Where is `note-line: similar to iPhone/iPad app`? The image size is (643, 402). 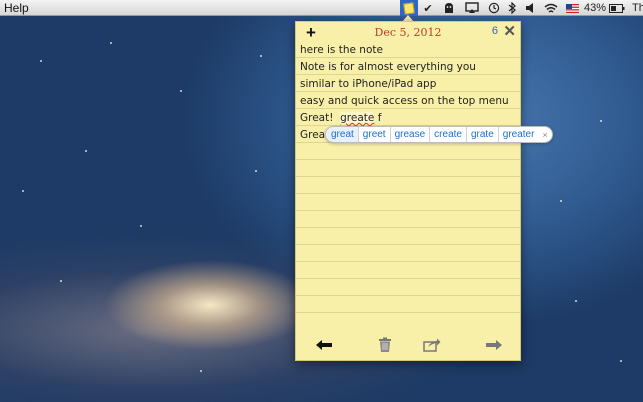 note-line: similar to iPhone/iPad app is located at coordinates (368, 84).